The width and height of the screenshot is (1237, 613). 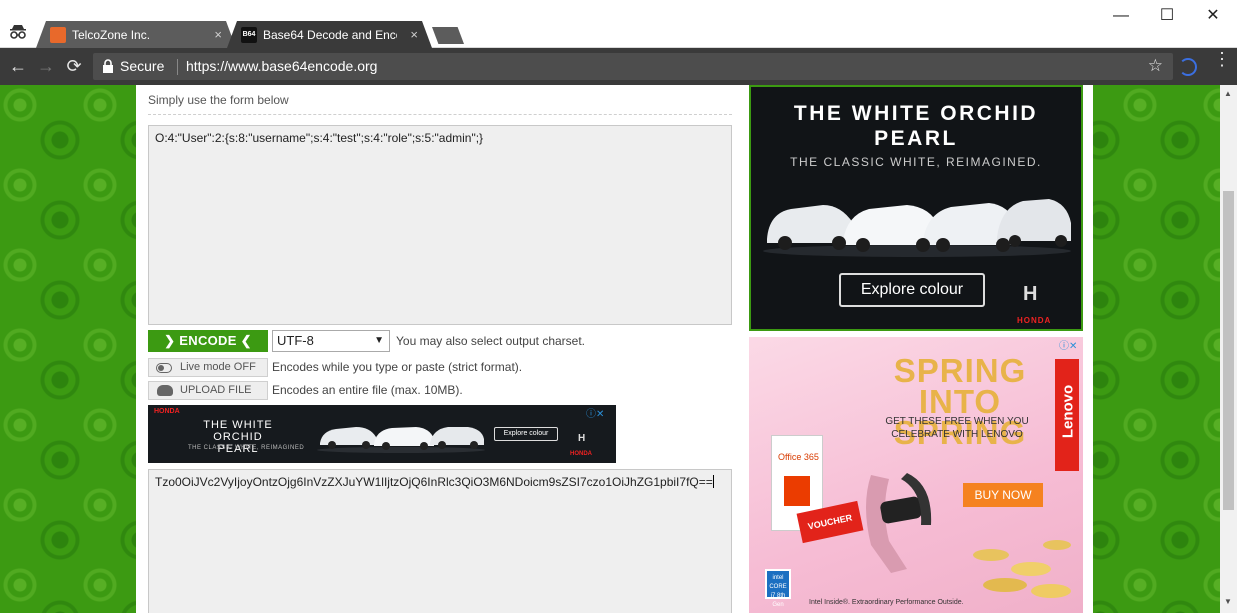 What do you see at coordinates (448, 35) in the screenshot?
I see `new-tab-button` at bounding box center [448, 35].